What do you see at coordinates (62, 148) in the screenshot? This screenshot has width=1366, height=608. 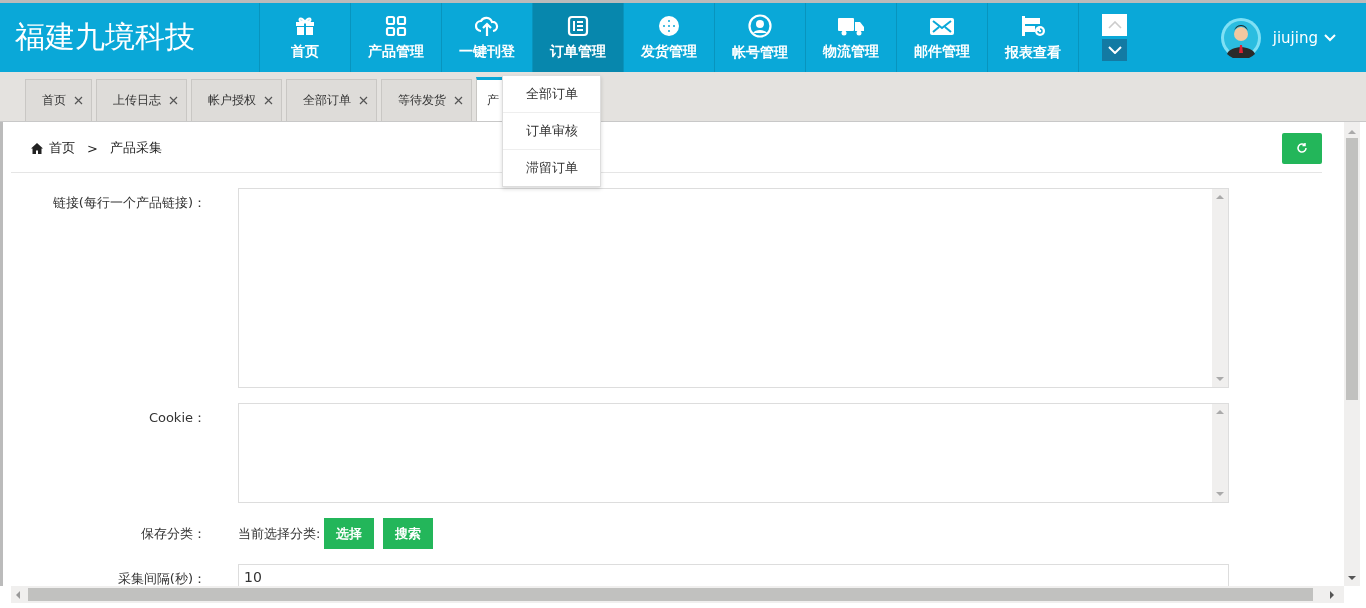 I see `breadcrumb-link: 首页` at bounding box center [62, 148].